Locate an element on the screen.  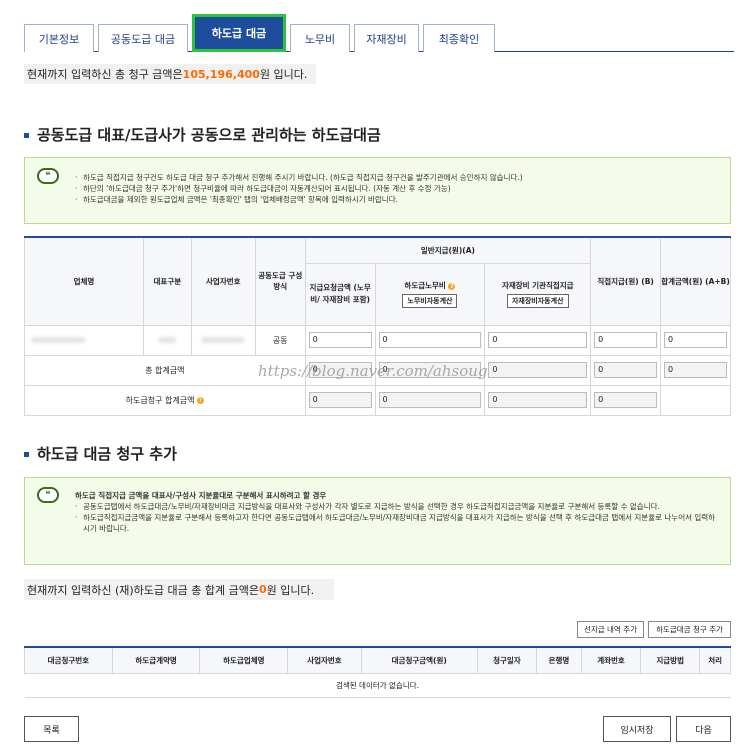
biz-no-cell is located at coordinates (223, 340).